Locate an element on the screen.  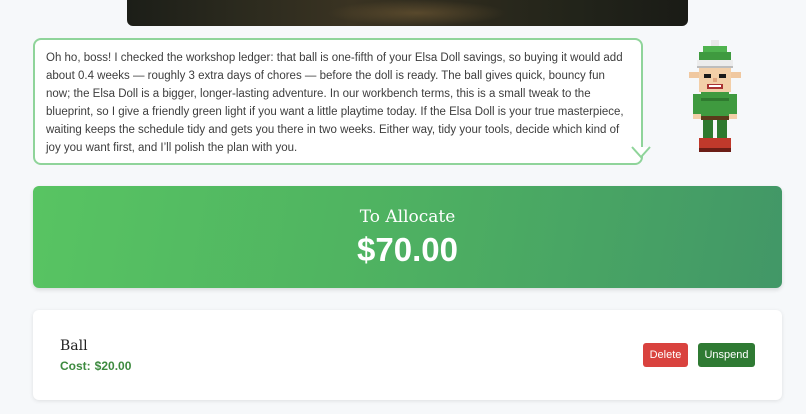
video-preview is located at coordinates (407, 13).